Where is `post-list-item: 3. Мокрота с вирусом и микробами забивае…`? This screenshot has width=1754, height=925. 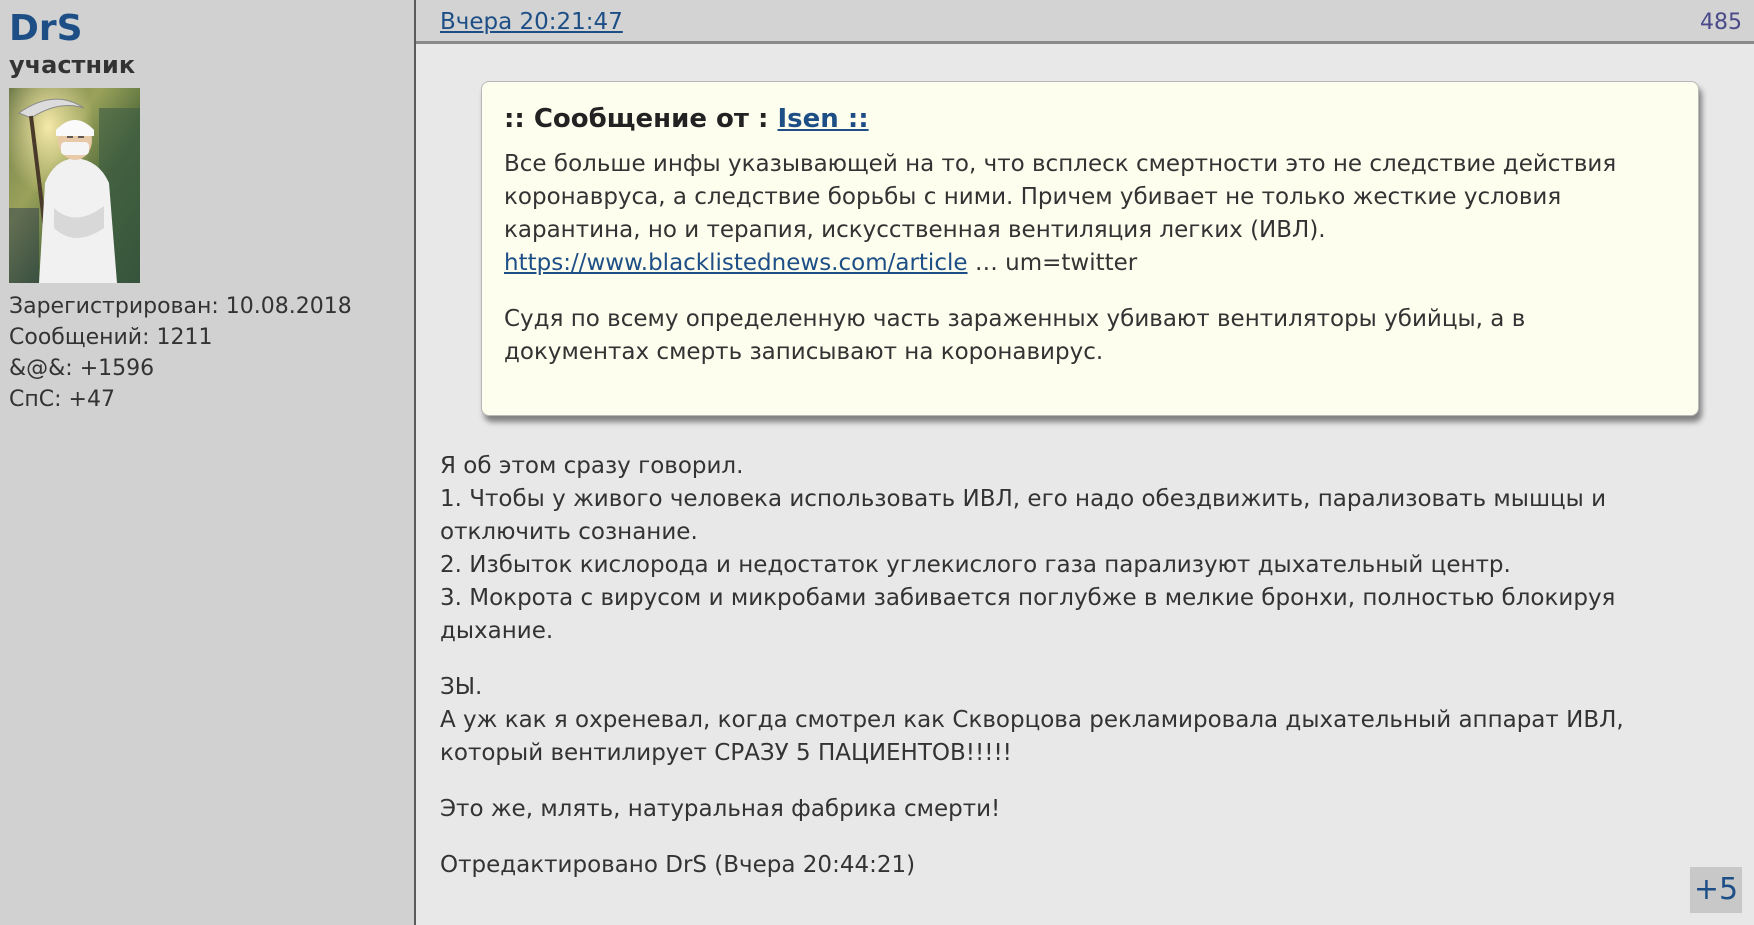
post-list-item: 3. Мокрота с вирусом и микробами забивае… is located at coordinates (1028, 614).